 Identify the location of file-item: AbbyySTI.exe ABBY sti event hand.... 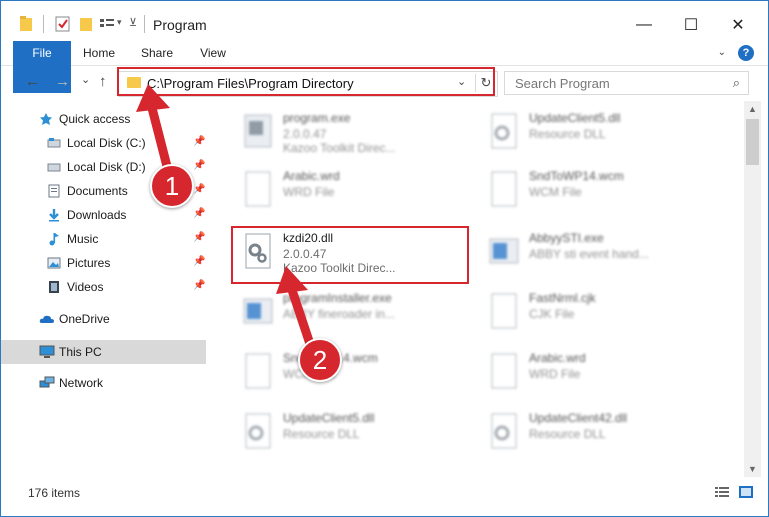
(594, 253).